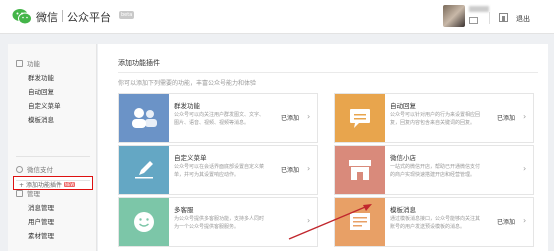  Describe the element at coordinates (44, 105) in the screenshot. I see `sidebar-item-custom-menu: 自定义菜单` at that location.